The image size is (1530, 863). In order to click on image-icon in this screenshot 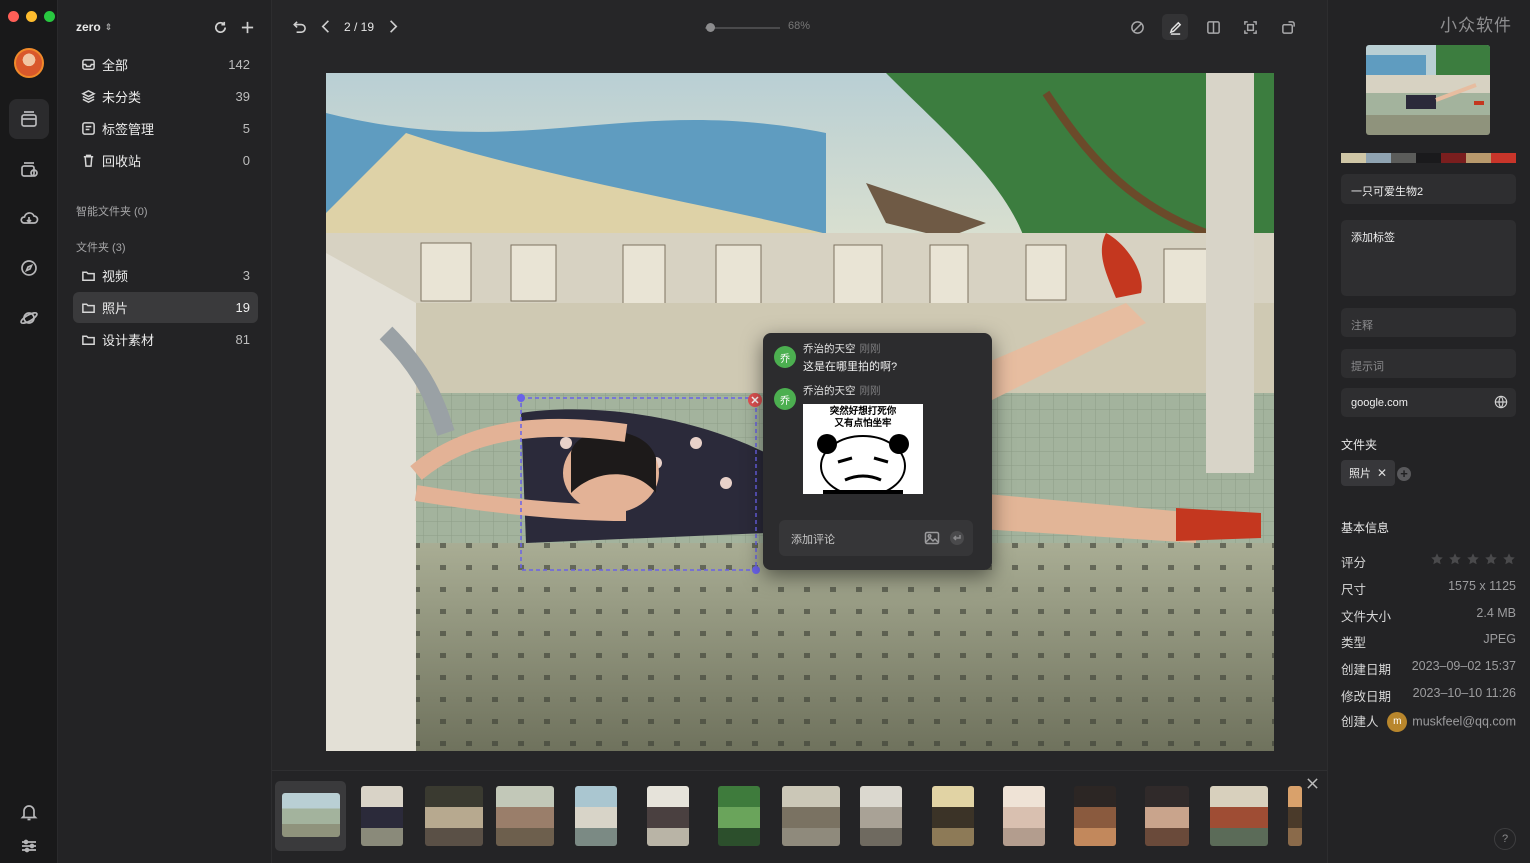, I will do `click(932, 538)`.